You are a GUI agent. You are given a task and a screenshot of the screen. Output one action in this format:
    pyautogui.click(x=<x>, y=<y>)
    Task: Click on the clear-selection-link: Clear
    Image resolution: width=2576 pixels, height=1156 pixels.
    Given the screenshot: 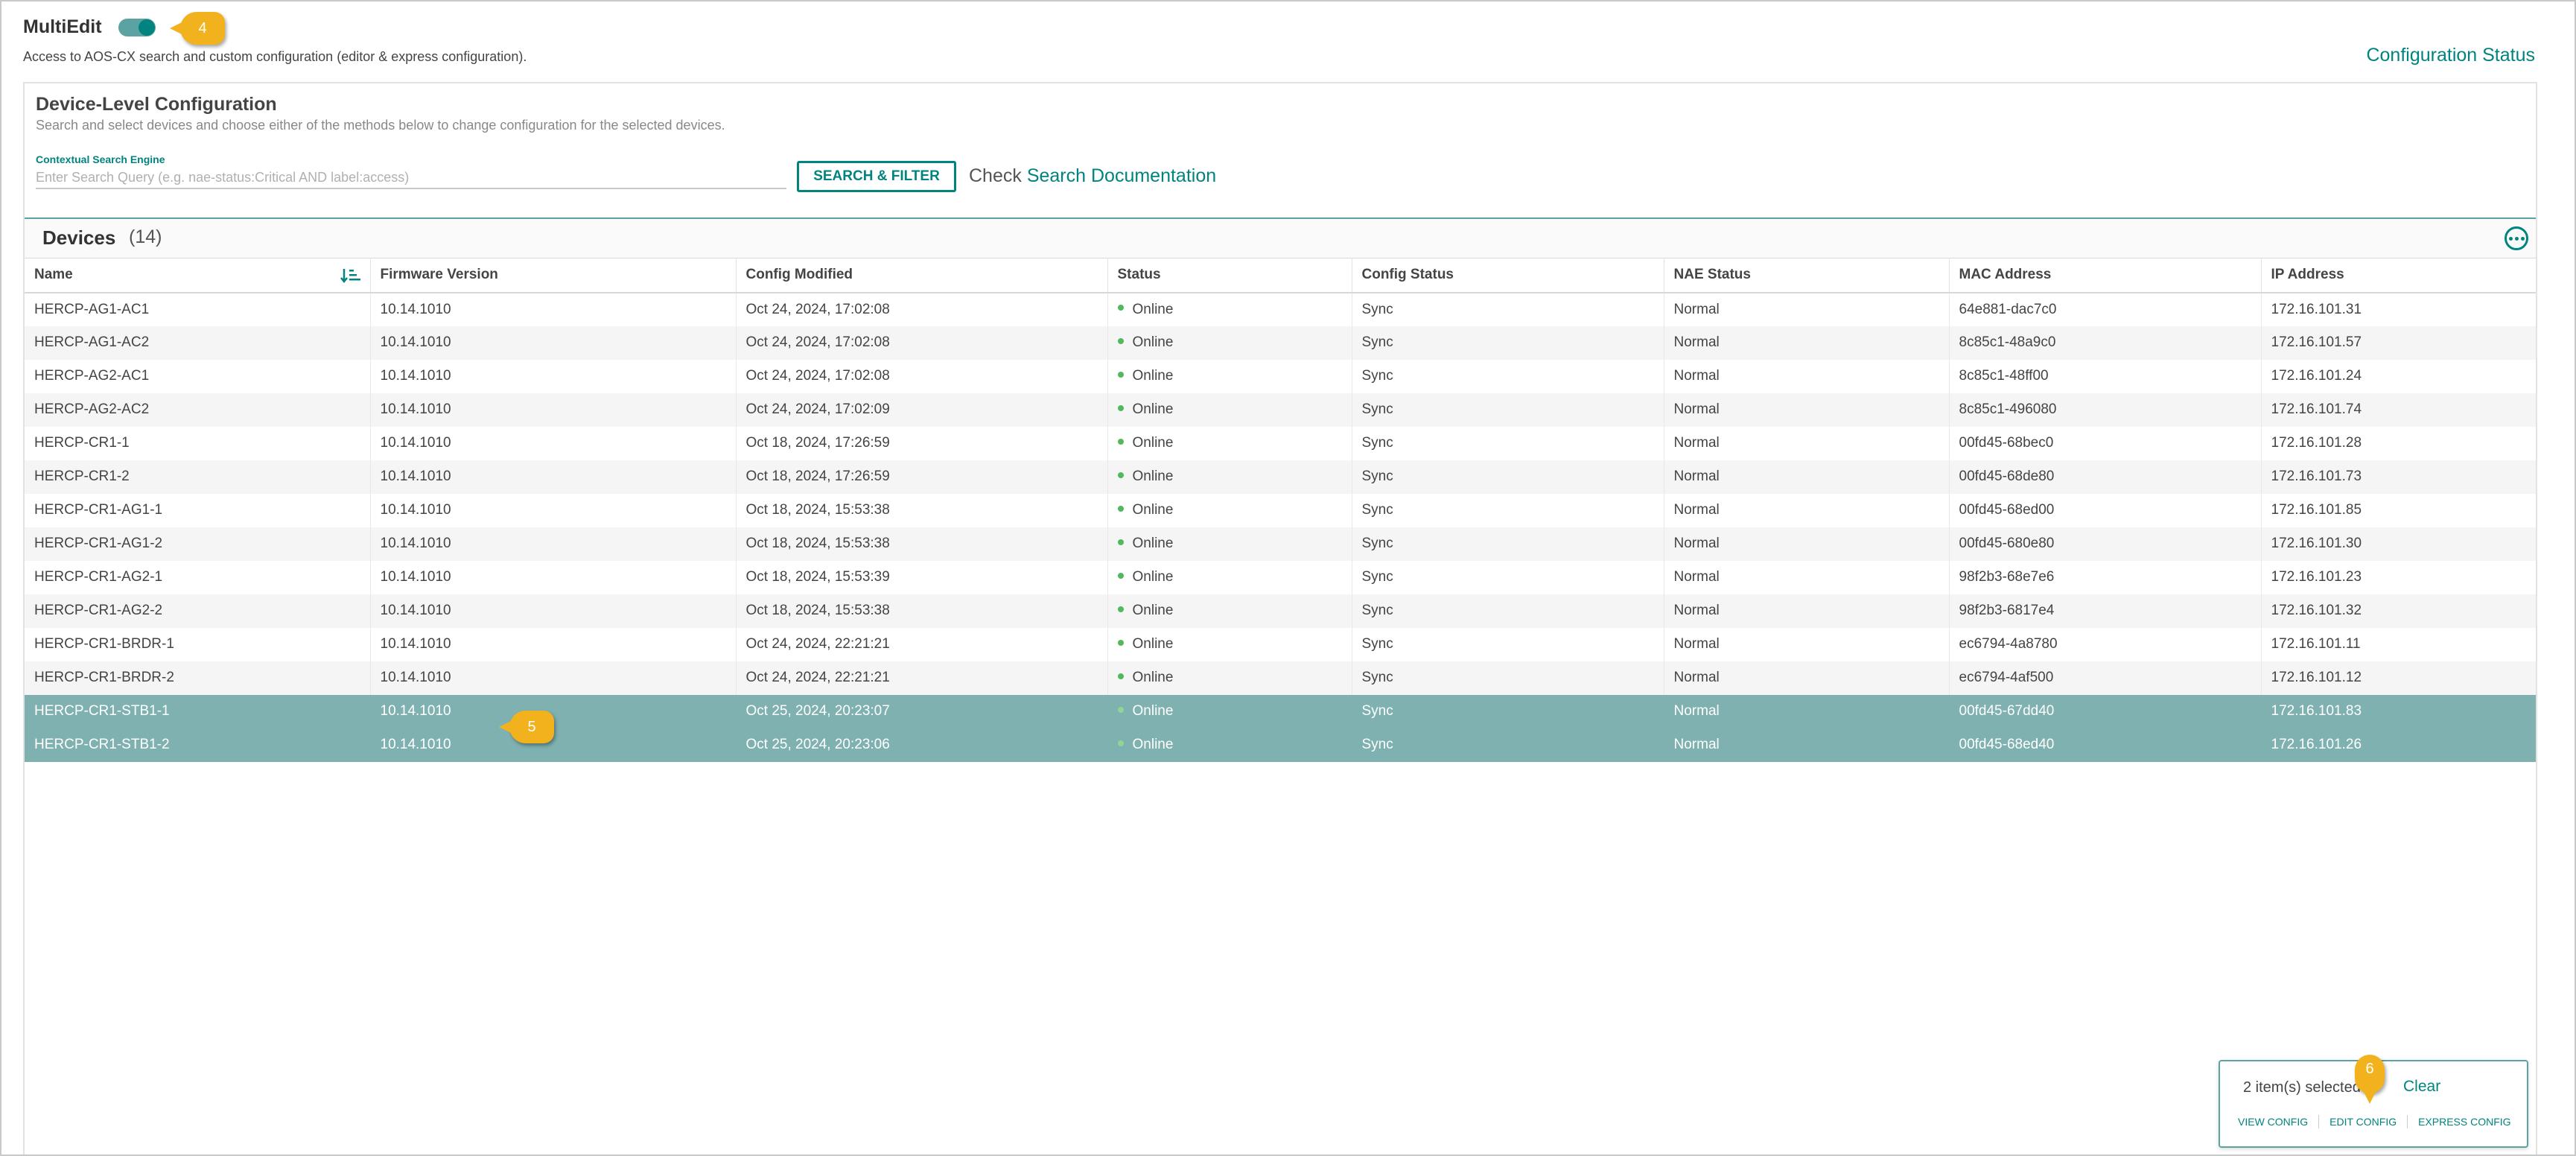 What is the action you would take?
    pyautogui.click(x=2421, y=1087)
    